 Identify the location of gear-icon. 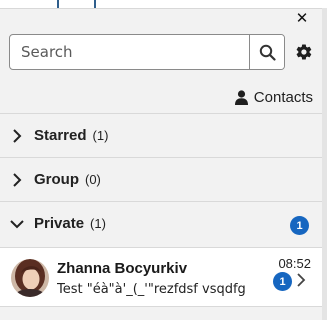
(304, 52).